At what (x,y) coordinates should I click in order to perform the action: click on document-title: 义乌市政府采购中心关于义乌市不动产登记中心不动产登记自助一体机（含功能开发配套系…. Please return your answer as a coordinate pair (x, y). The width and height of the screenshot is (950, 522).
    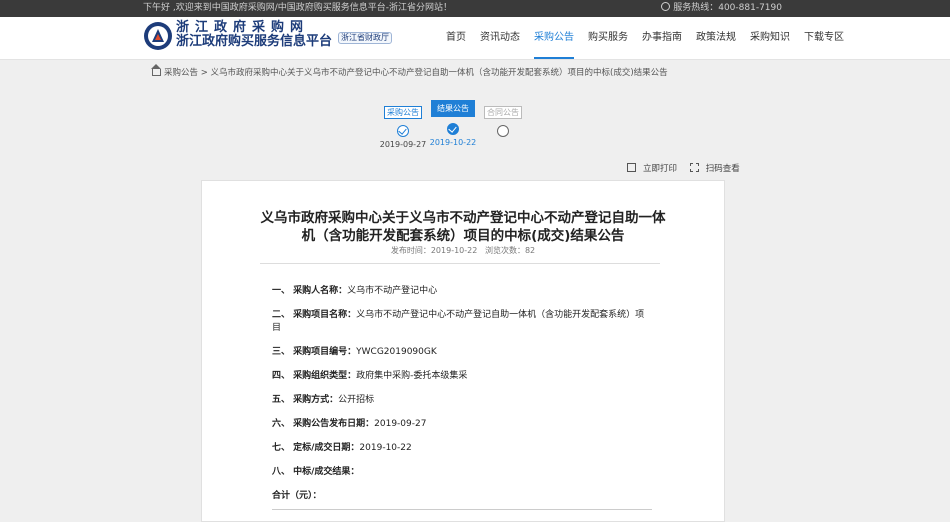
    Looking at the image, I should click on (463, 227).